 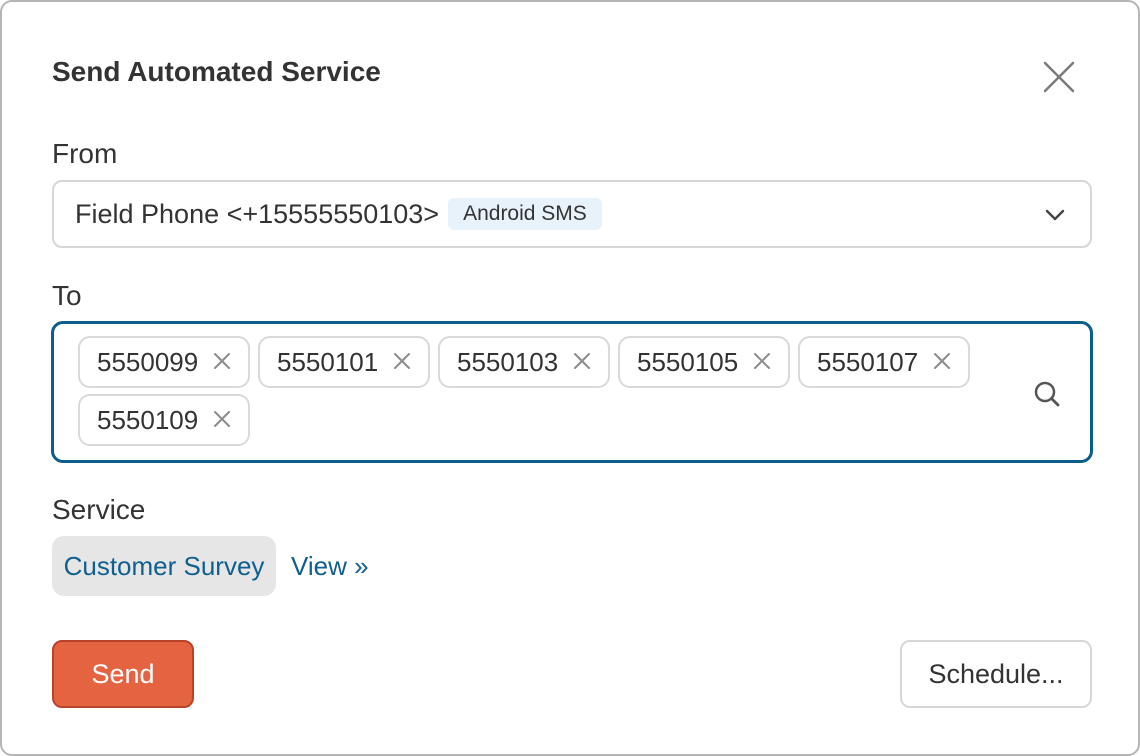 I want to click on recipient-tag-label: 5550101, so click(x=328, y=361).